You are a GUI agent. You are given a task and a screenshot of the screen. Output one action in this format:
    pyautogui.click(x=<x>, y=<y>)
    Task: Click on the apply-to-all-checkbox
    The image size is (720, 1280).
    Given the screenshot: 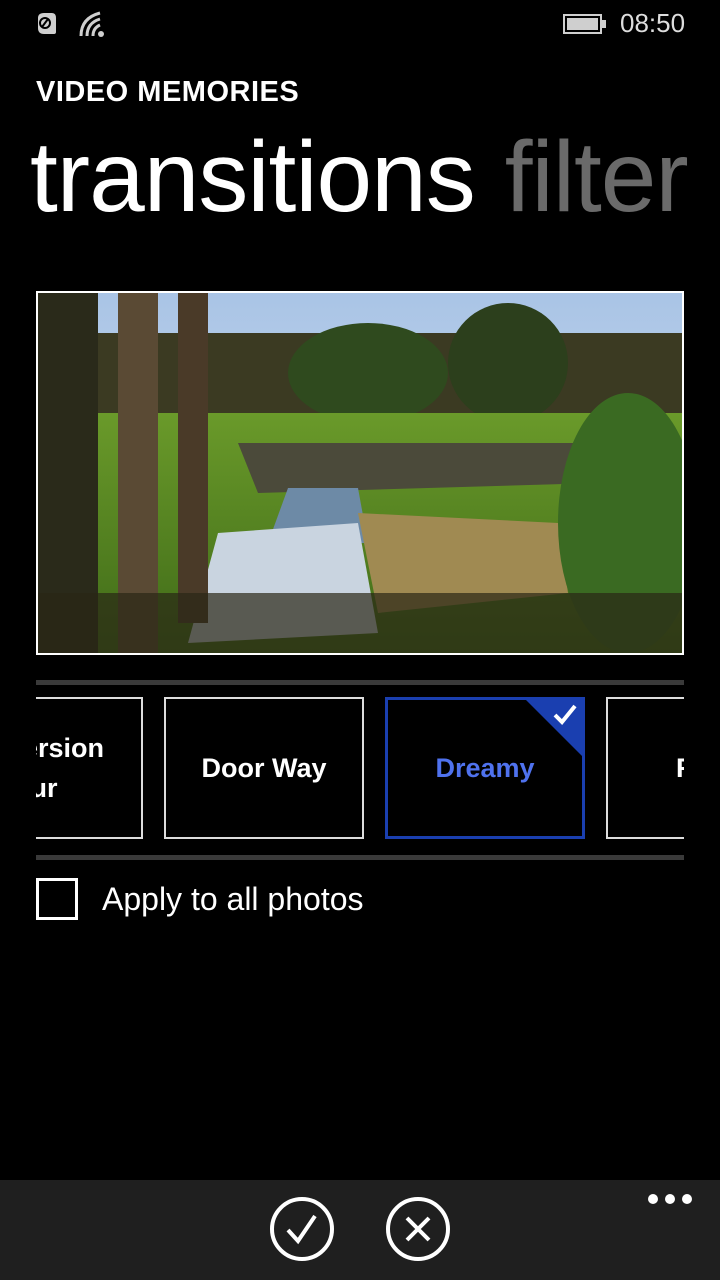 What is the action you would take?
    pyautogui.click(x=57, y=899)
    